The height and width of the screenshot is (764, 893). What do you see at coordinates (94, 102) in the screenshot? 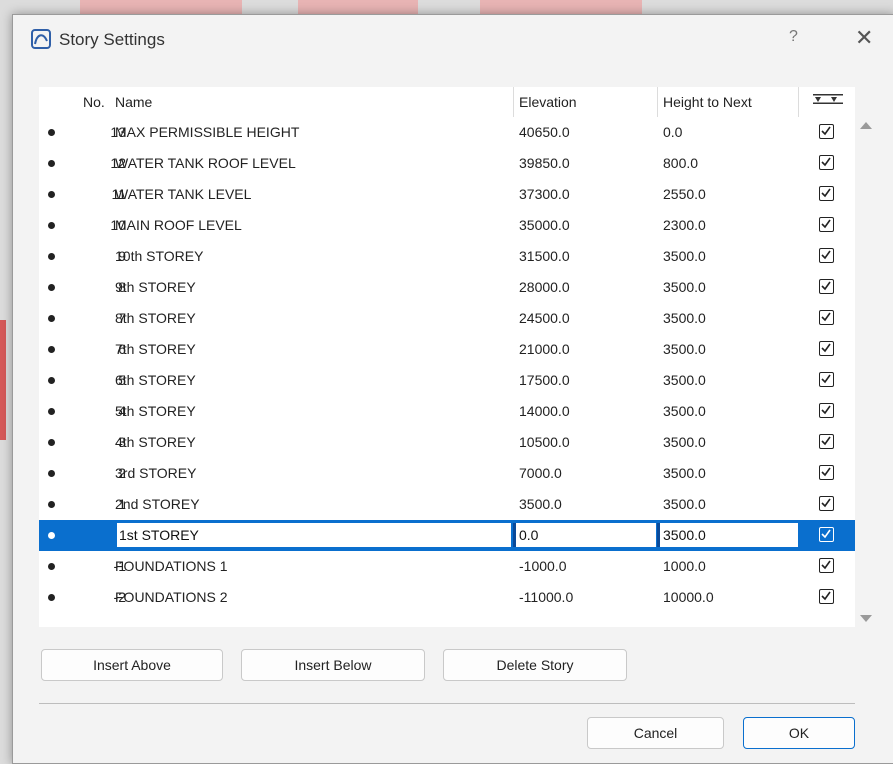
I see `column-header-no: No.` at bounding box center [94, 102].